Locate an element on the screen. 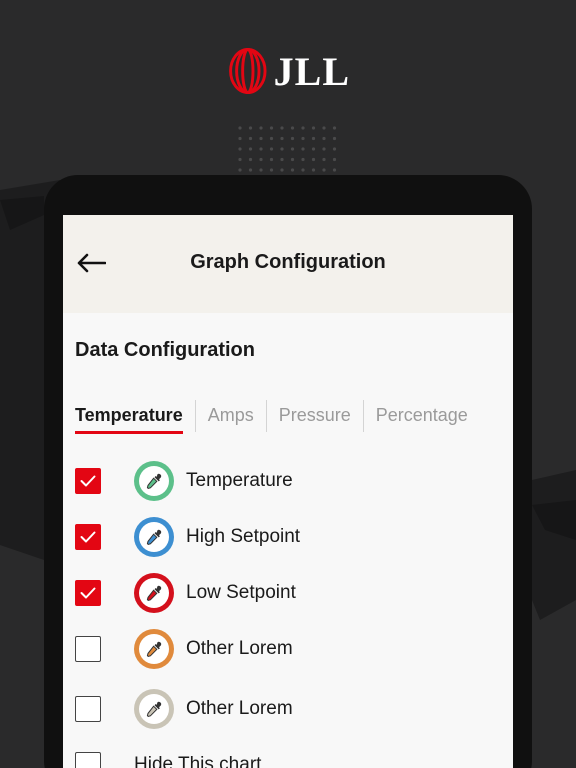 Image resolution: width=576 pixels, height=768 pixels. dot-grid-decoration is located at coordinates (287, 149).